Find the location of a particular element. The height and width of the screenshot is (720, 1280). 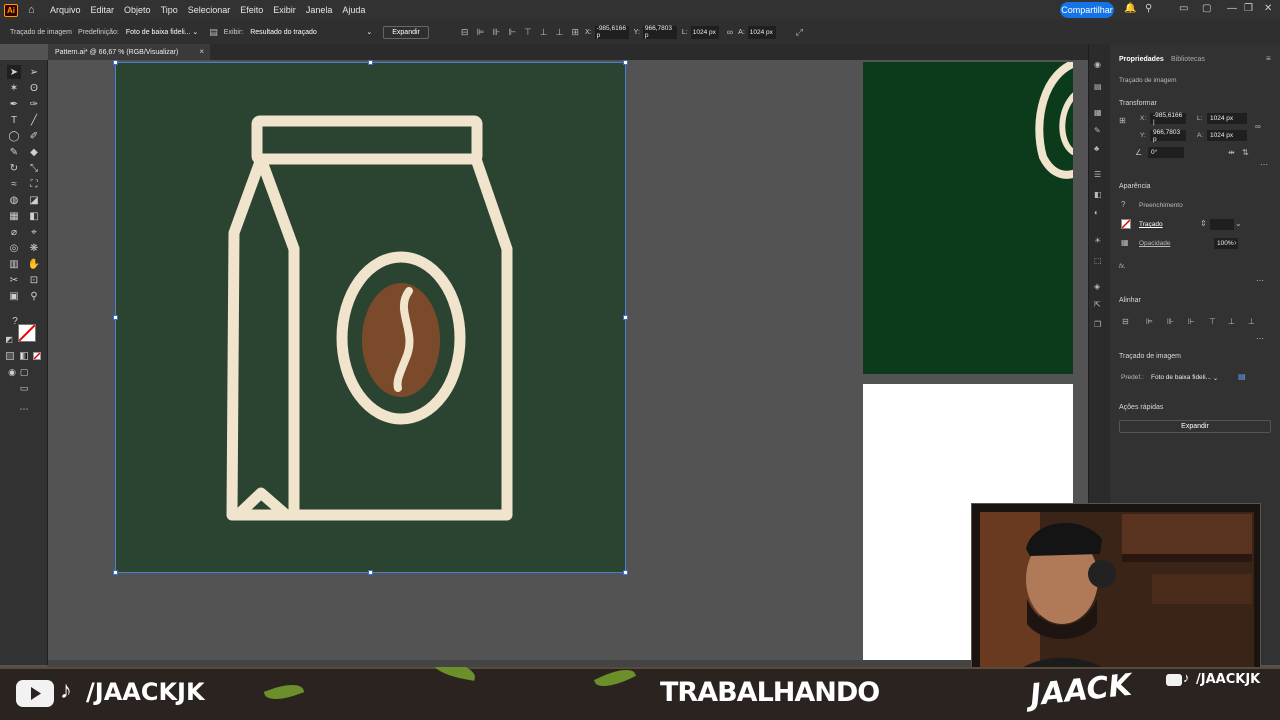

quick-expand-button: Expandir is located at coordinates (1195, 426).